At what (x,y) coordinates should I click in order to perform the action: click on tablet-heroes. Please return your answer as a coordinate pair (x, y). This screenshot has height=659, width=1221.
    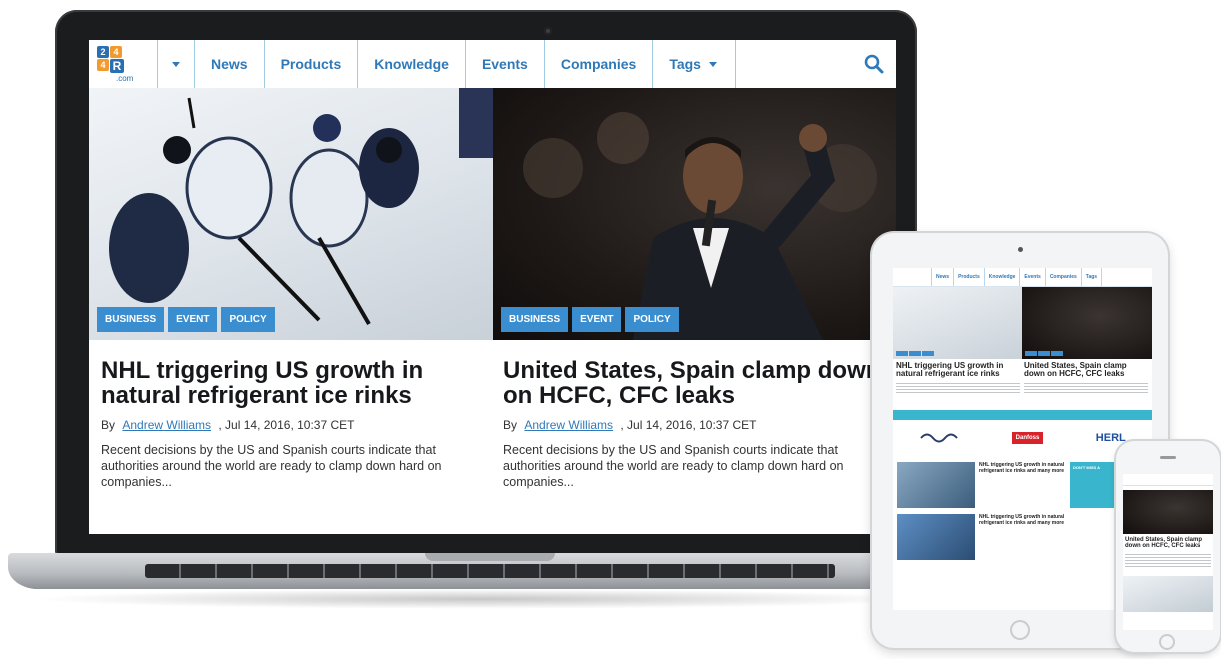
    Looking at the image, I should click on (1022, 323).